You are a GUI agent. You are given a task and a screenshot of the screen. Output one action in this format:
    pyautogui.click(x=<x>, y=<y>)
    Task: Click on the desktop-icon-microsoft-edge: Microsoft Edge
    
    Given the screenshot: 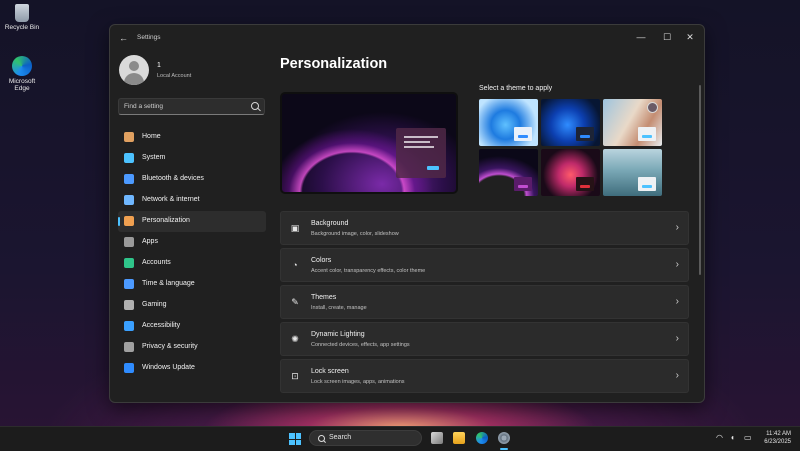 What is the action you would take?
    pyautogui.click(x=22, y=74)
    